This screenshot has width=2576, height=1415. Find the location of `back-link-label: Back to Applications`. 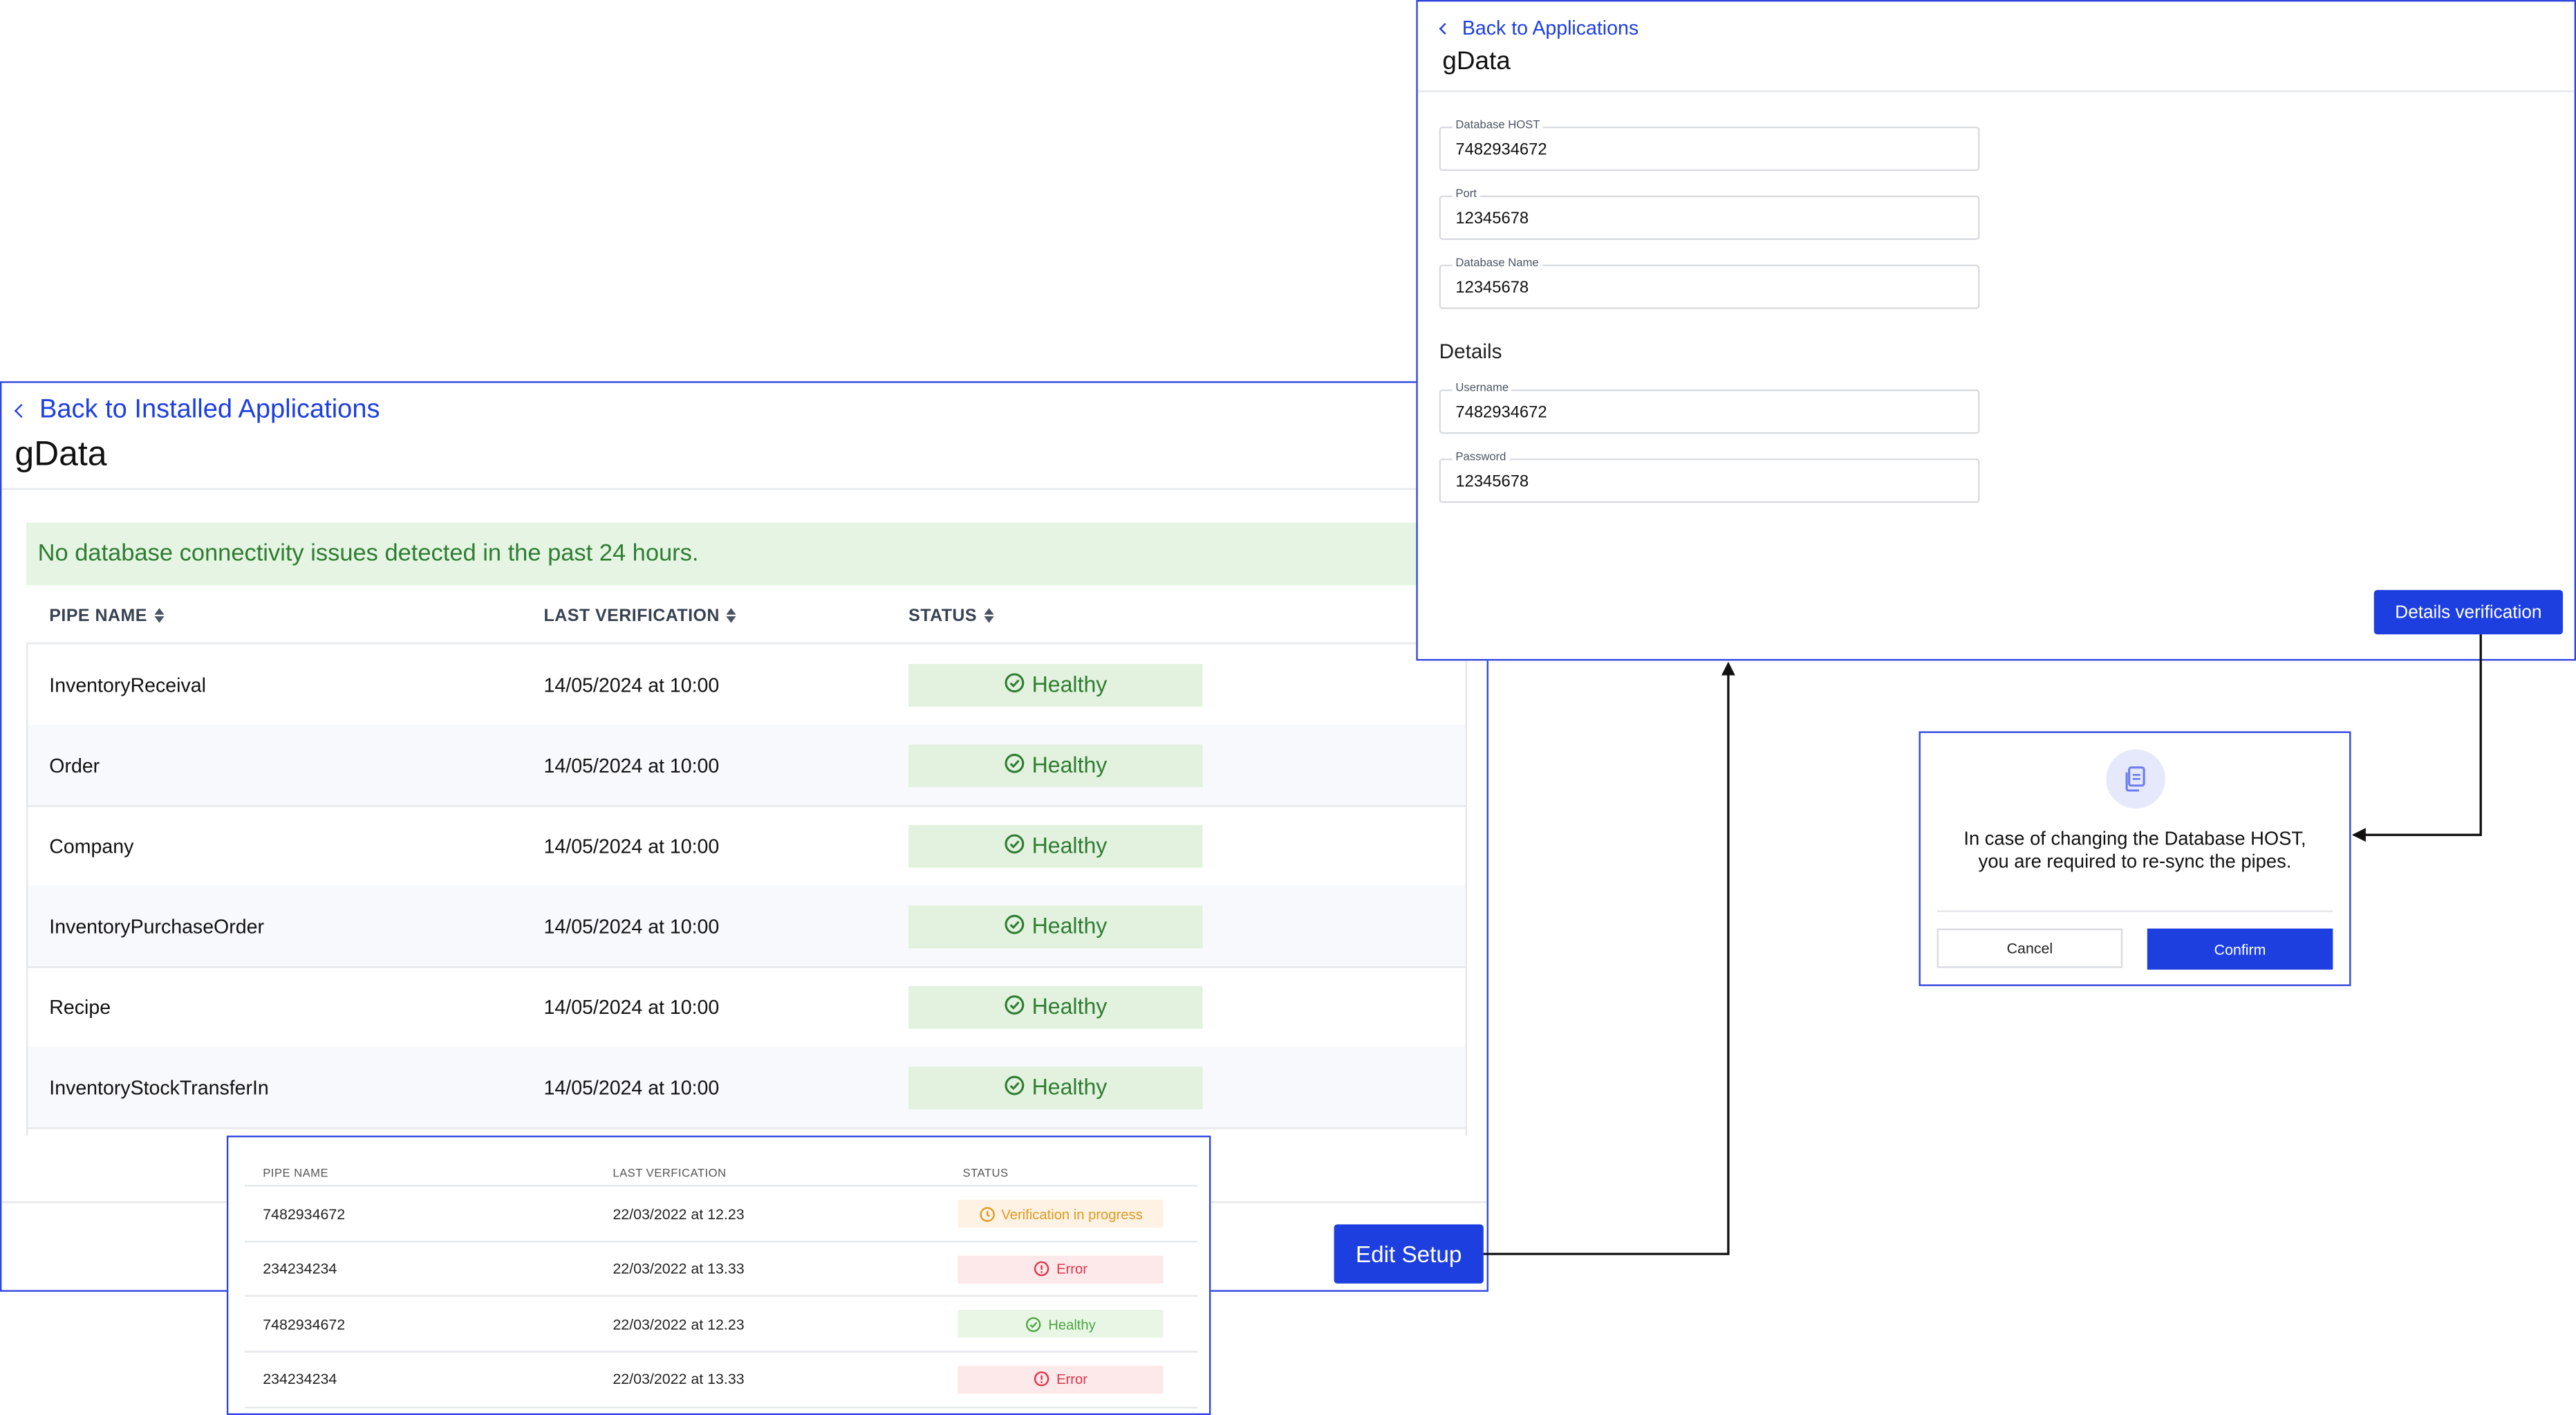

back-link-label: Back to Applications is located at coordinates (1550, 28).